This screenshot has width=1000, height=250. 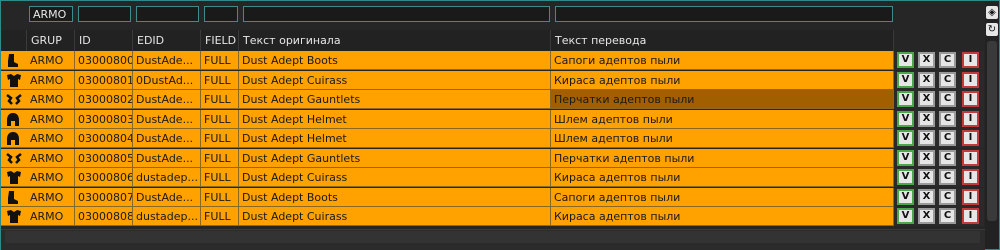 What do you see at coordinates (14, 177) in the screenshot?
I see `cuirass-icon` at bounding box center [14, 177].